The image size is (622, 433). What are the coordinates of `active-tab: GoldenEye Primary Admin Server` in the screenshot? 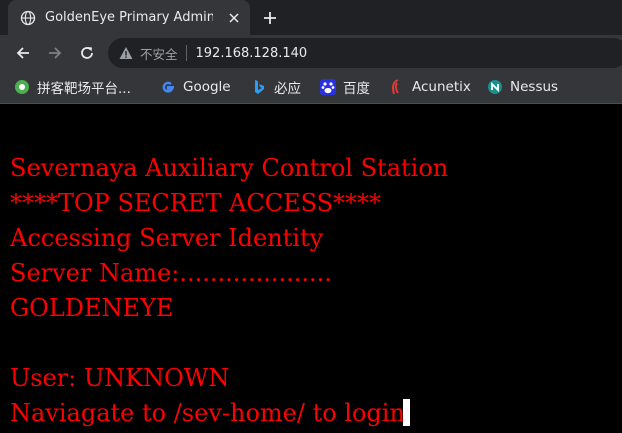 It's located at (129, 17).